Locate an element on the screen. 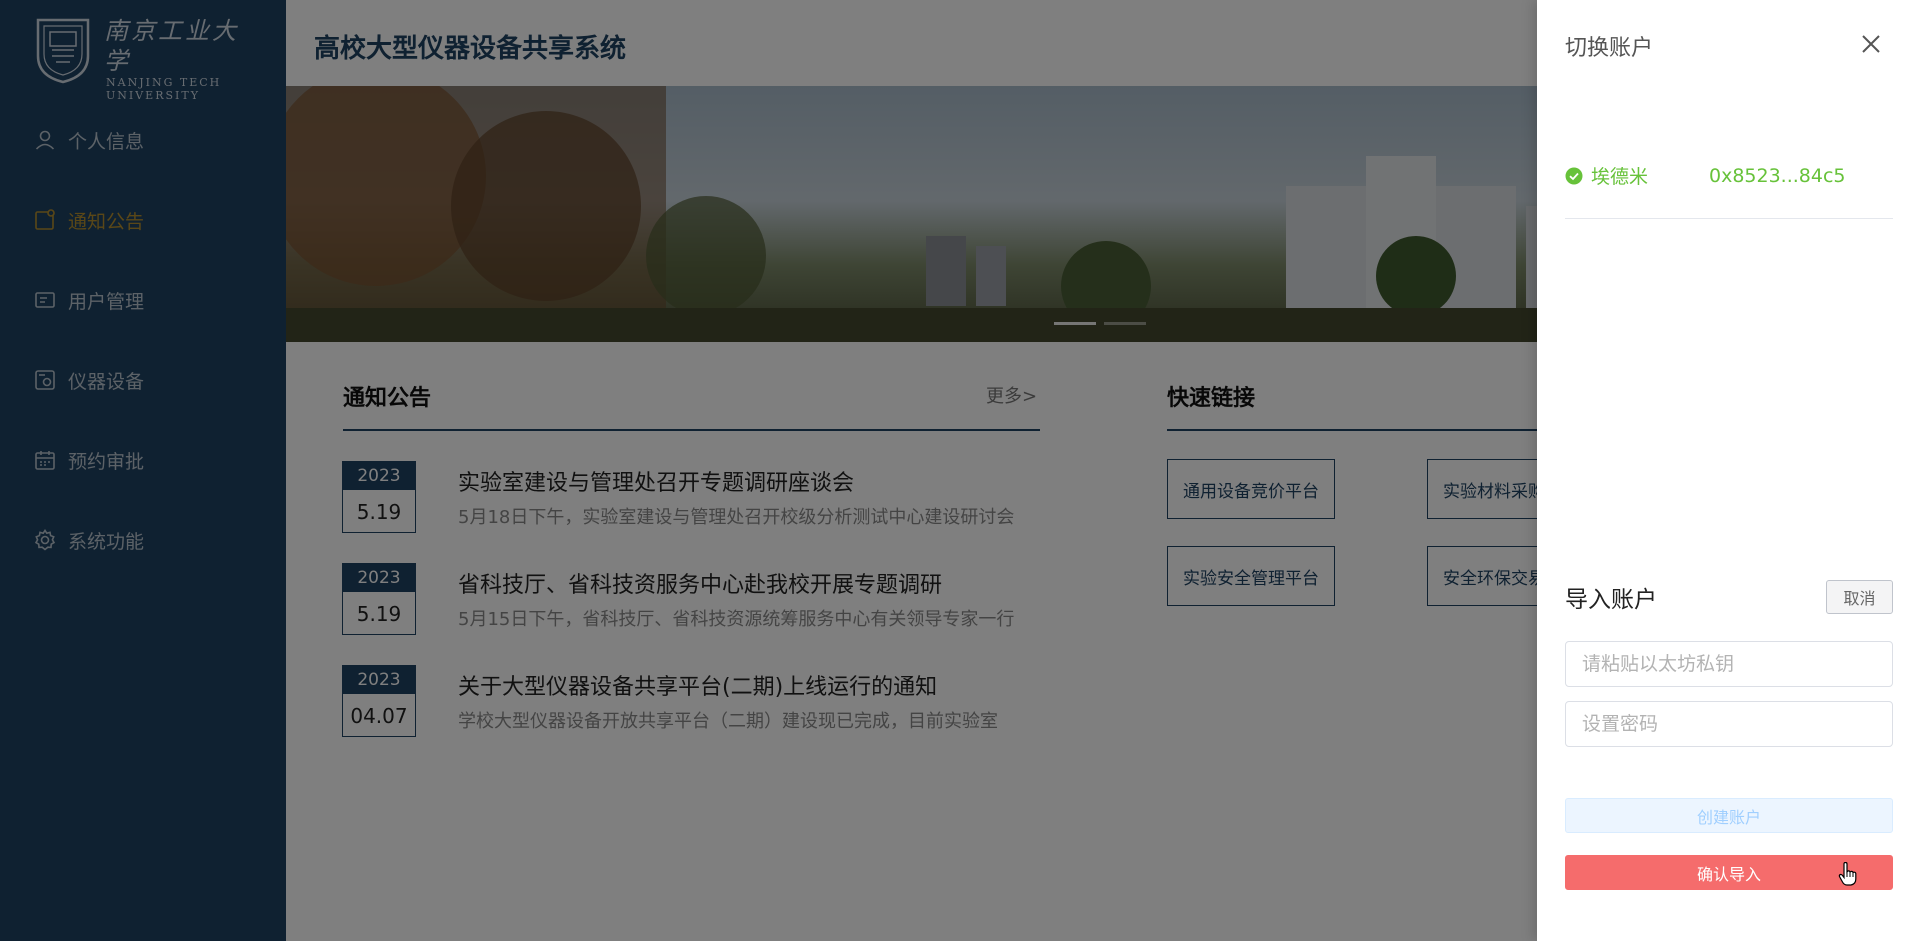 This screenshot has width=1920, height=941. import-account-title: 导入账户 is located at coordinates (1611, 600).